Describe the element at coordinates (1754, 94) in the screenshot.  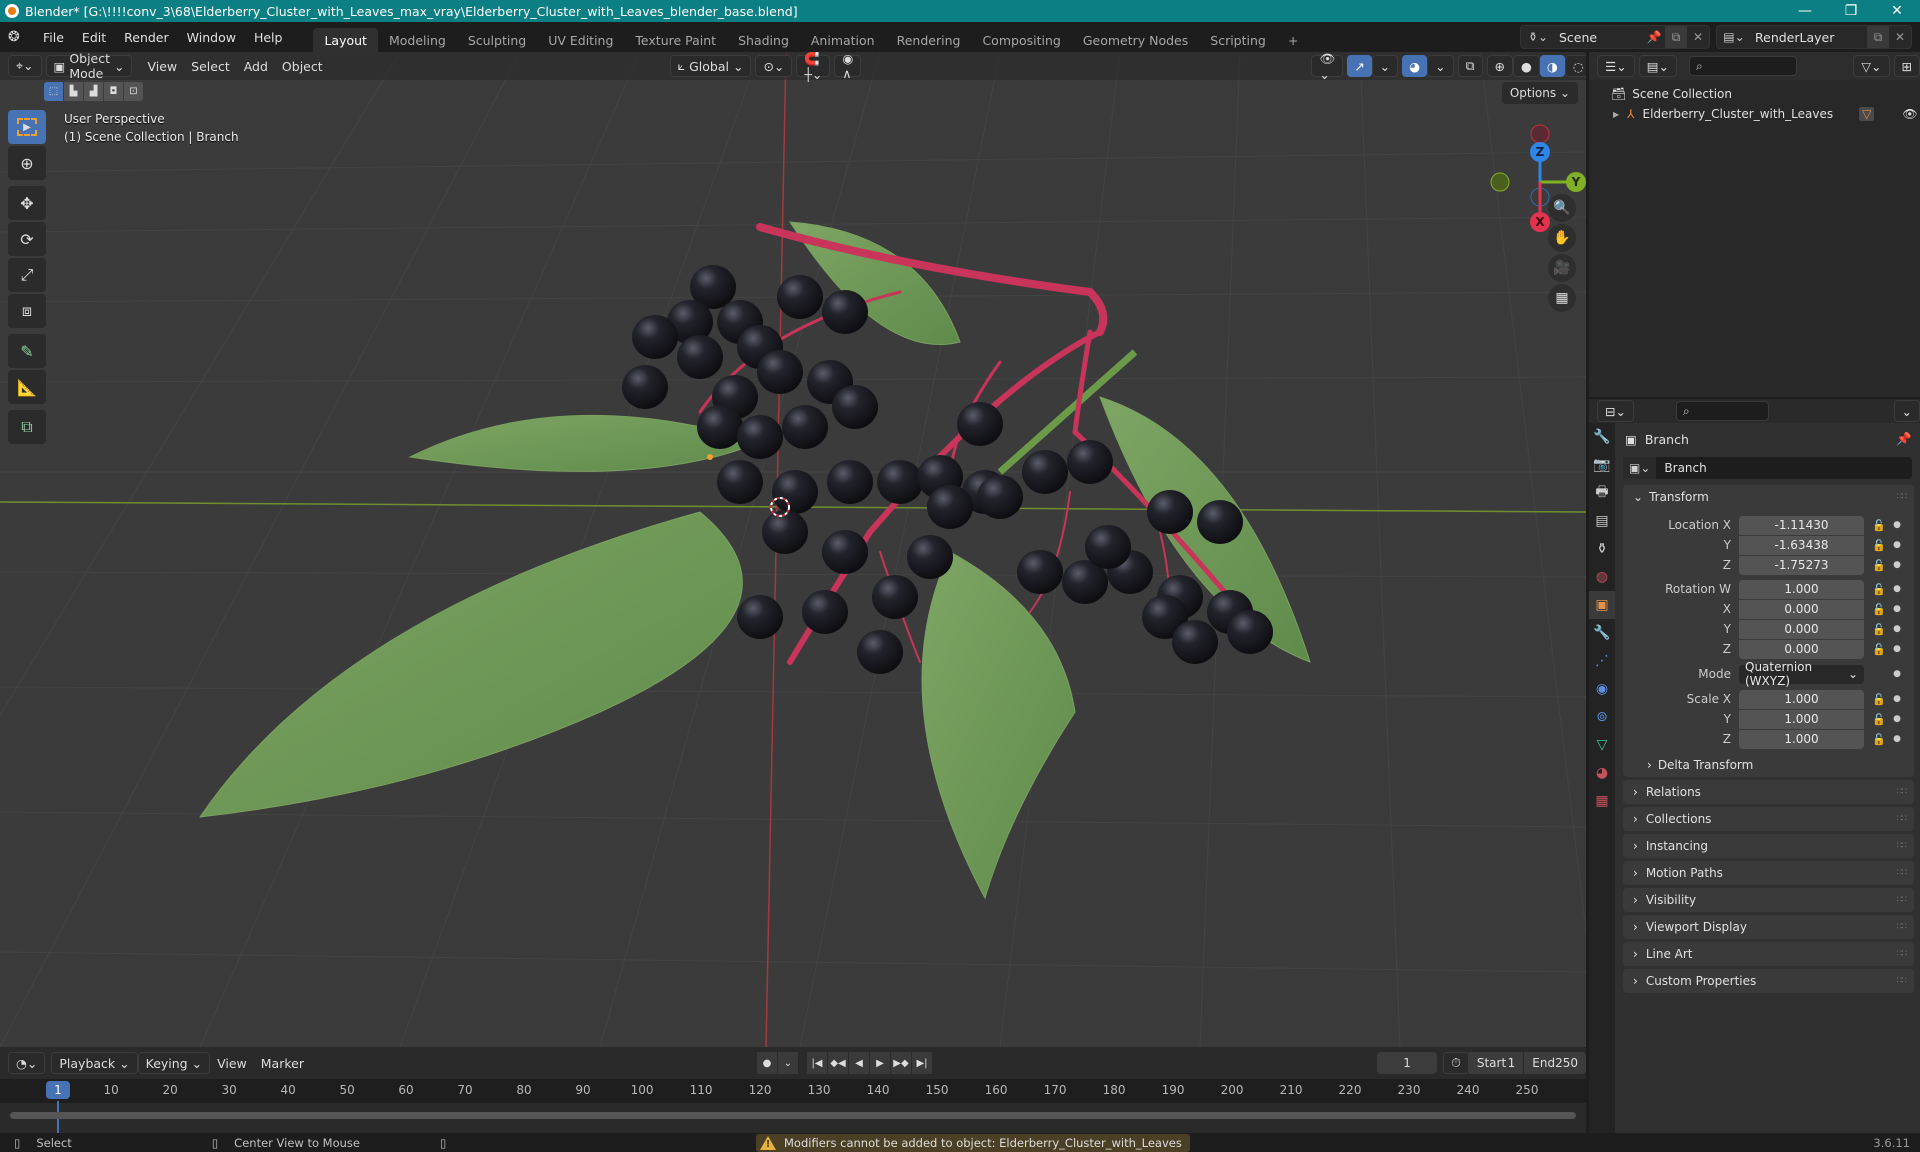
I see `outliner-scene-collection: 🗃 Scene Collection` at that location.